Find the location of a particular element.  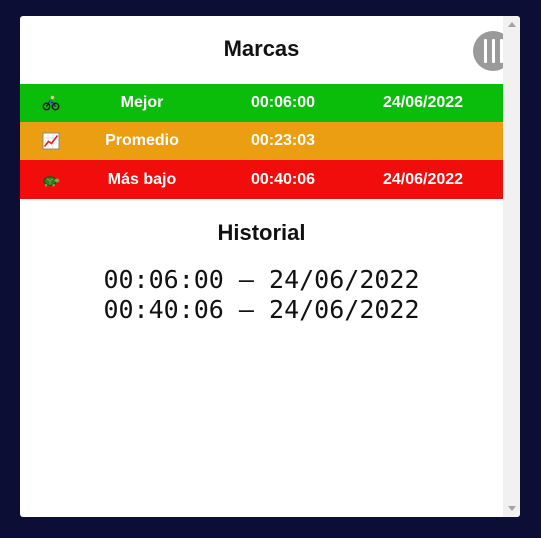

record-row-average: Promedio 00:23:03 is located at coordinates (261, 141).